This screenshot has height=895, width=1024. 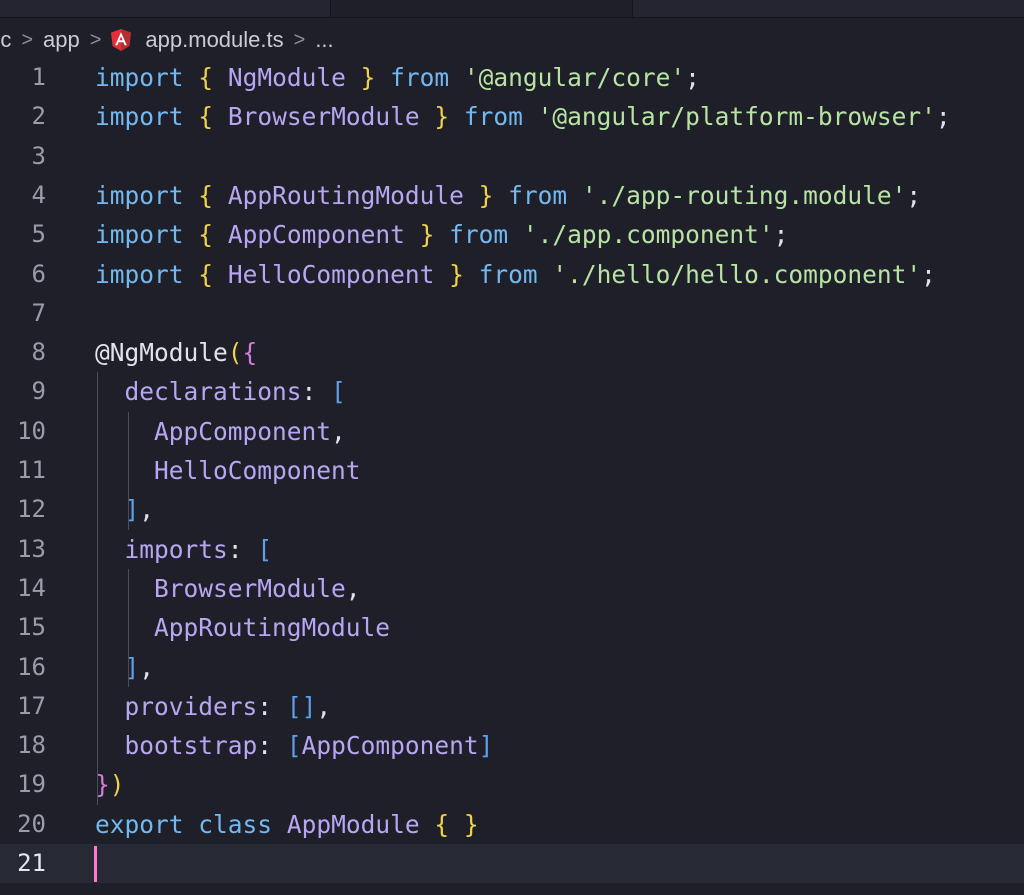 I want to click on code-line: 12 ],, so click(x=512, y=509).